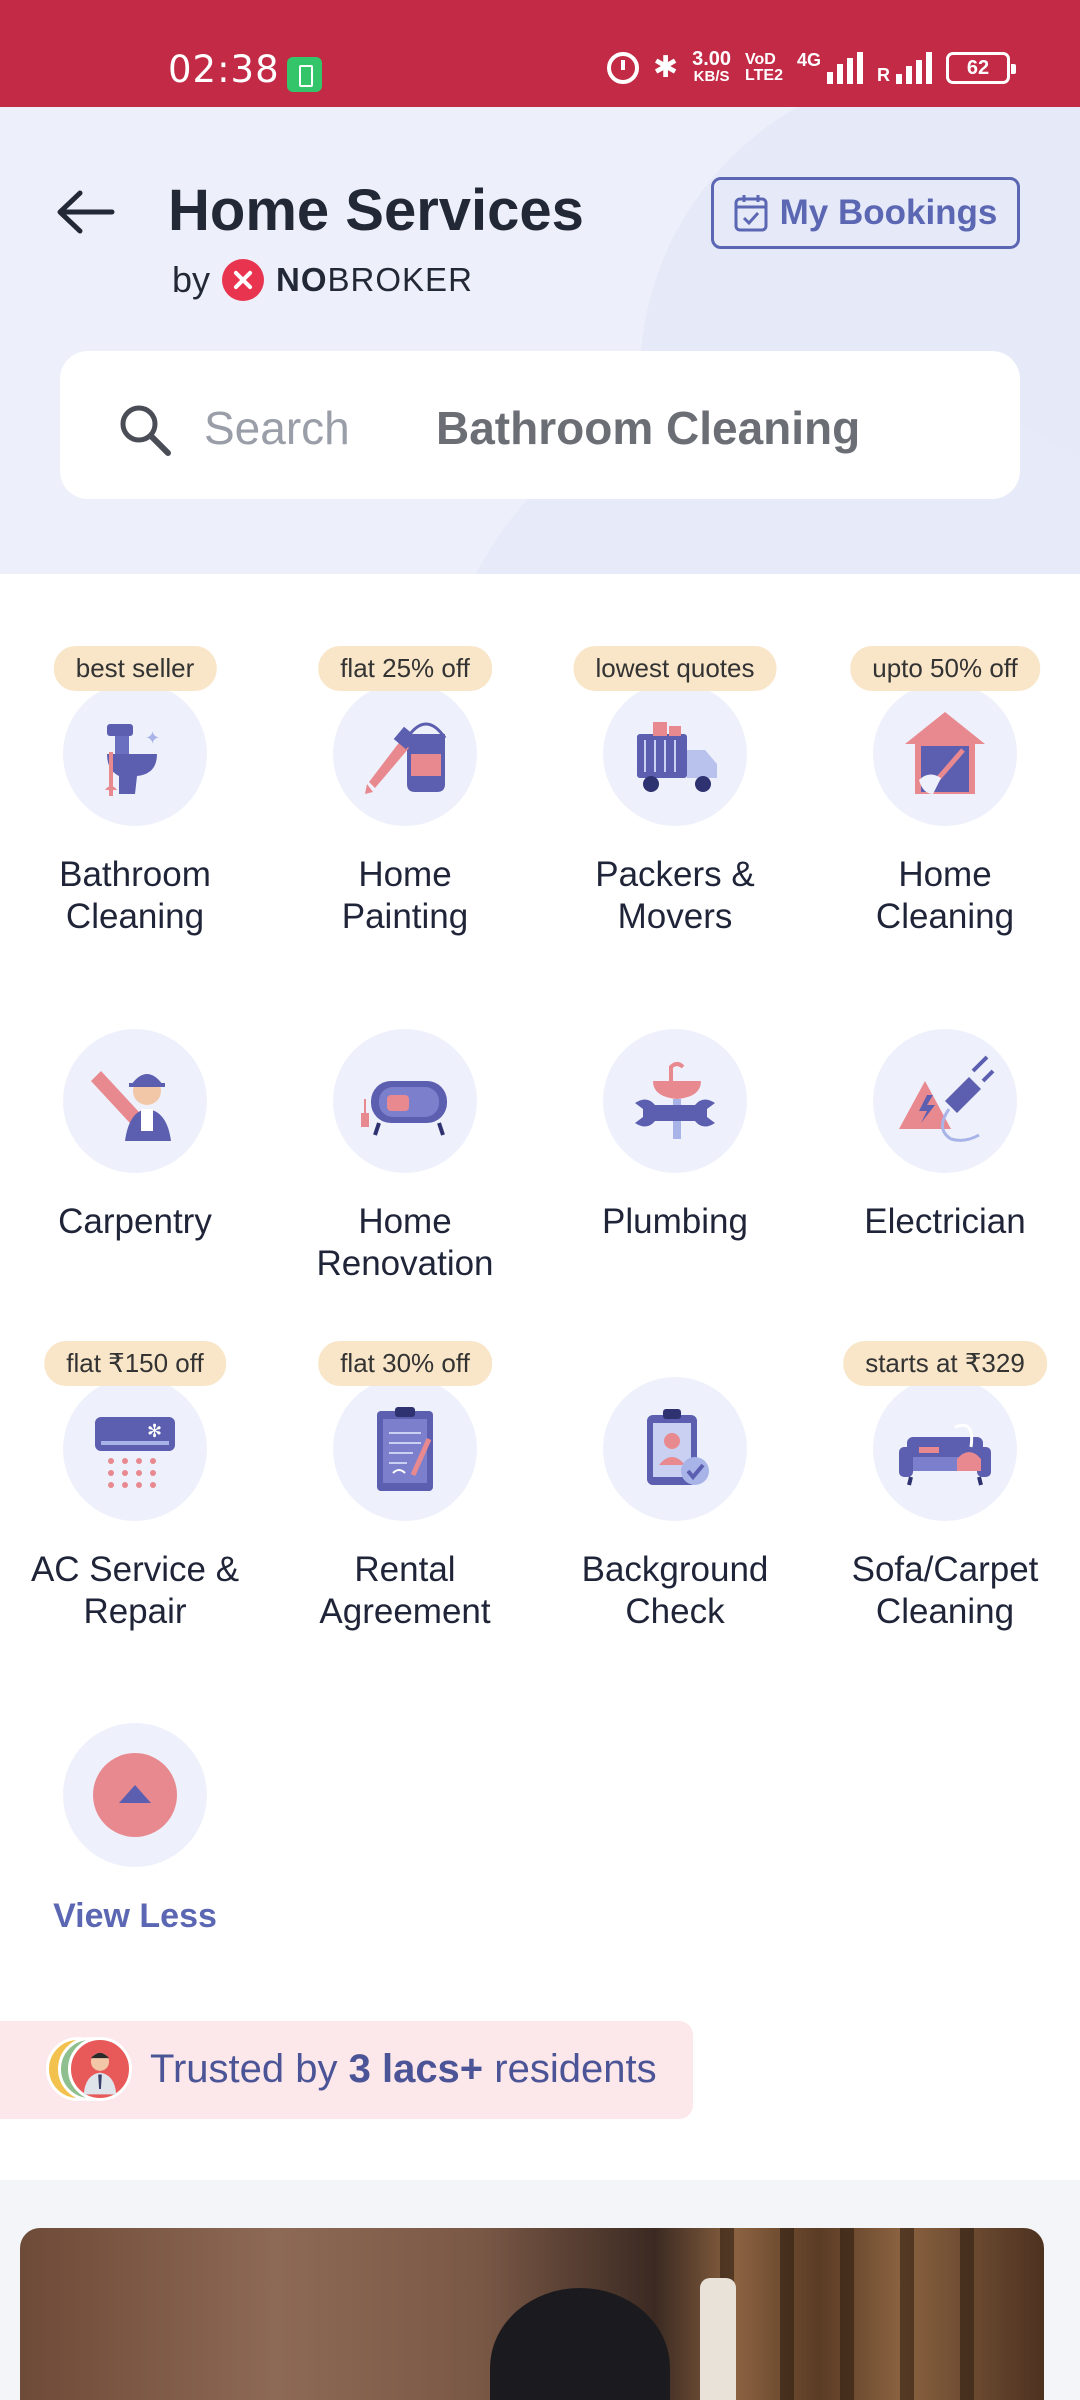  What do you see at coordinates (622, 68) in the screenshot?
I see `alarm-icon` at bounding box center [622, 68].